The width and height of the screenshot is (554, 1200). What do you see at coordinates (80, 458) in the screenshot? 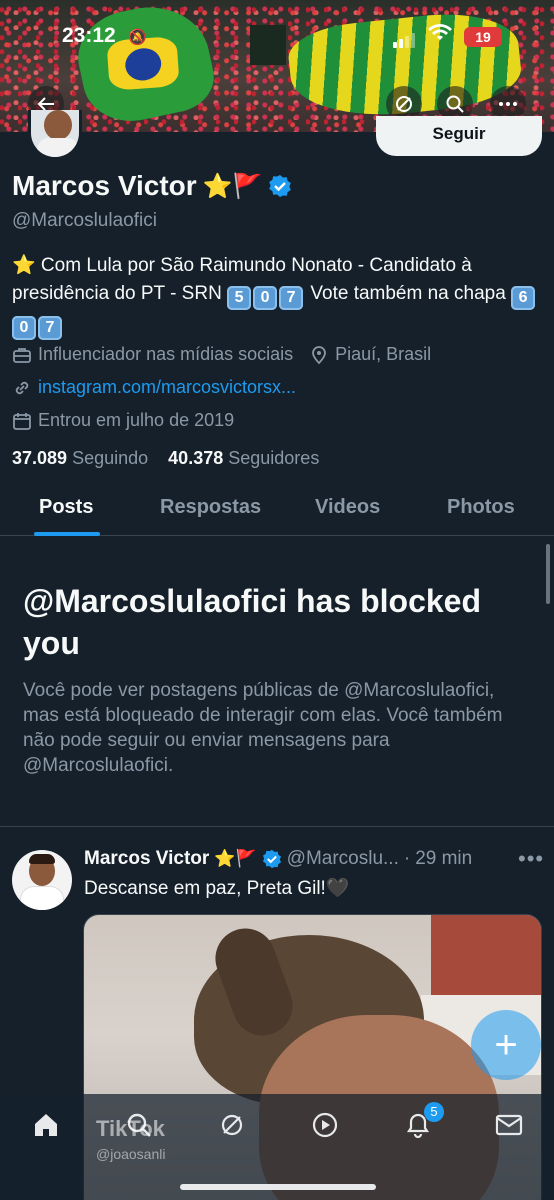
I see `following-link: 37.089 Seguindo` at bounding box center [80, 458].